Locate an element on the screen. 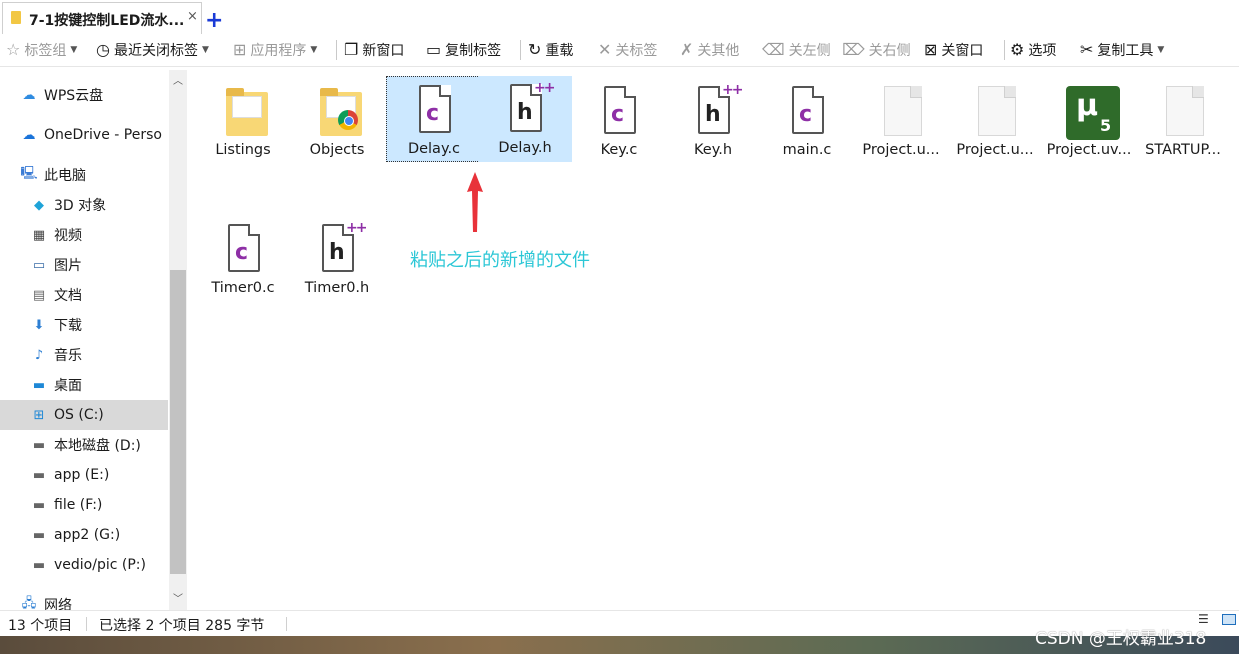 The width and height of the screenshot is (1239, 654). bookmark-groups-button: ☆ 标签组 ▼ is located at coordinates (41, 50).